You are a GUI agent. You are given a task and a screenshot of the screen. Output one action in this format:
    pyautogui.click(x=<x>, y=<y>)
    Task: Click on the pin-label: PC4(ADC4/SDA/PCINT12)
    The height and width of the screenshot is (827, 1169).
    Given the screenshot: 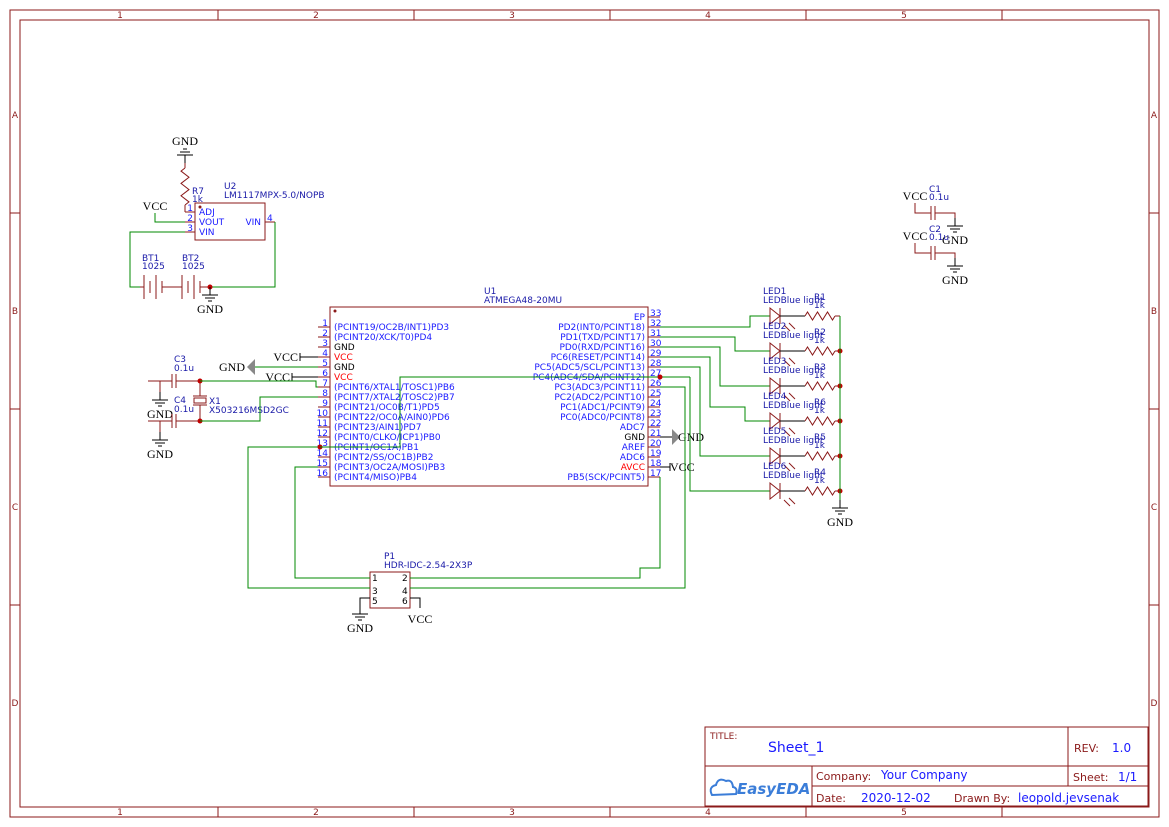 What is the action you would take?
    pyautogui.click(x=589, y=378)
    